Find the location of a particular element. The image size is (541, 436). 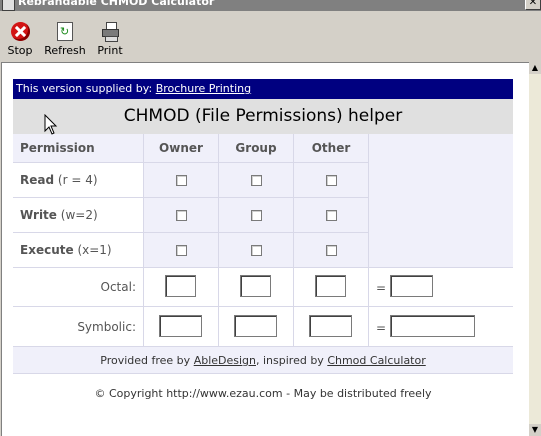

symbolic-result-field is located at coordinates (432, 326).